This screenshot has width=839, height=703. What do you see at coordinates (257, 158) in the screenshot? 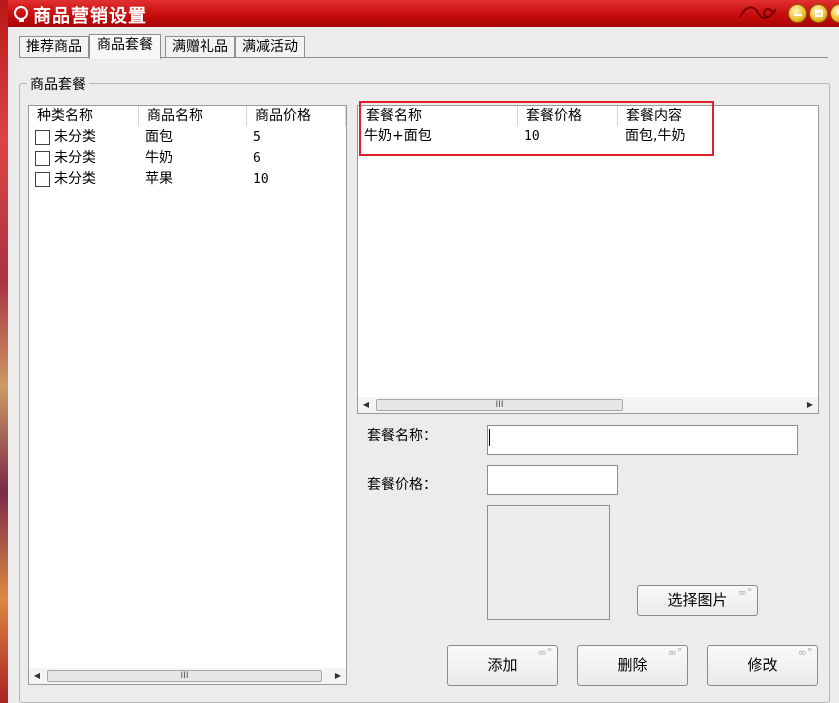
I see `product-price-cell: 6` at bounding box center [257, 158].